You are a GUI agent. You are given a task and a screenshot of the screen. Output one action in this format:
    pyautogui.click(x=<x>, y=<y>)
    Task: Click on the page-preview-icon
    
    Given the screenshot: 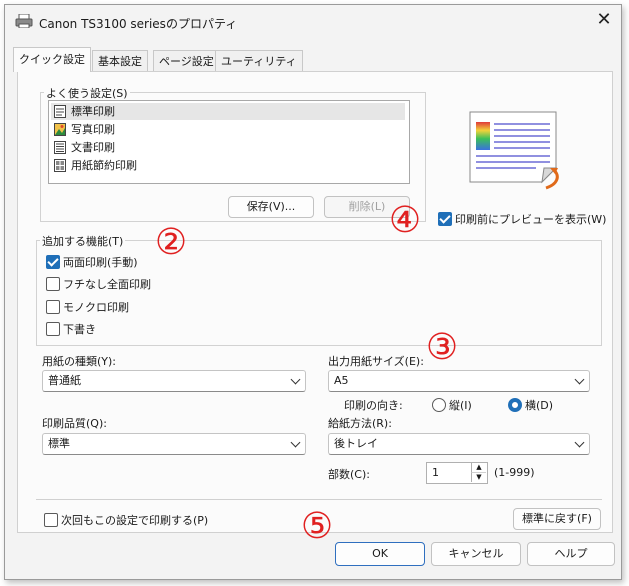 What is the action you would take?
    pyautogui.click(x=514, y=150)
    